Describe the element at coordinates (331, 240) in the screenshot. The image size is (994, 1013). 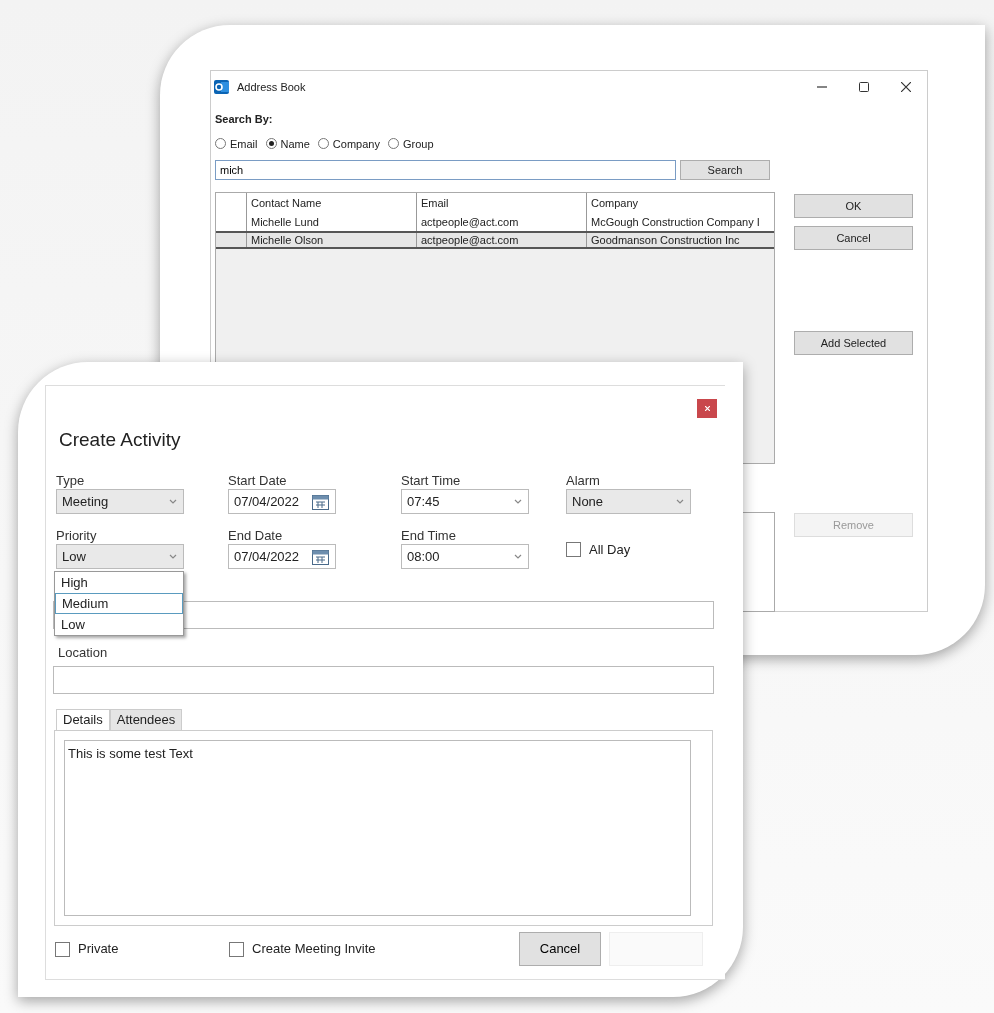
I see `table-cell: Michelle Olson` at that location.